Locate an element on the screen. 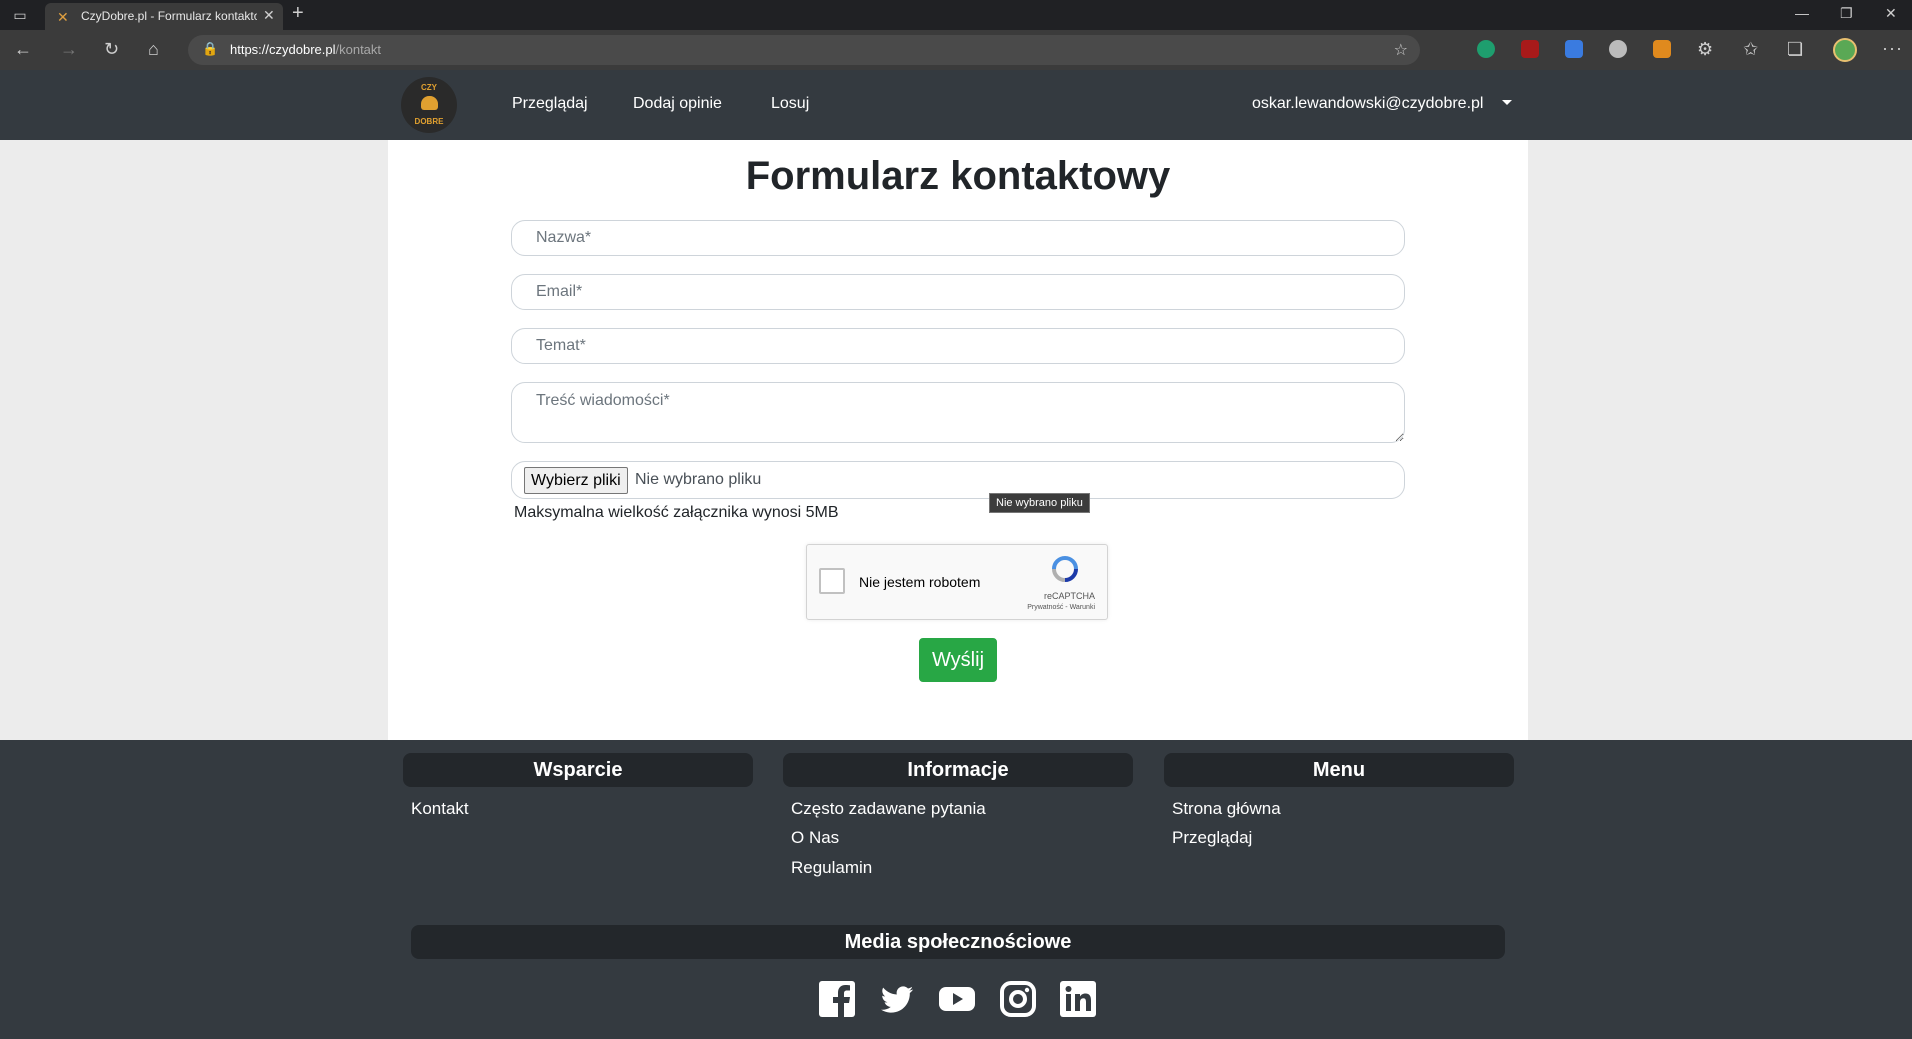 The width and height of the screenshot is (1912, 1039). burger-icon is located at coordinates (429, 103).